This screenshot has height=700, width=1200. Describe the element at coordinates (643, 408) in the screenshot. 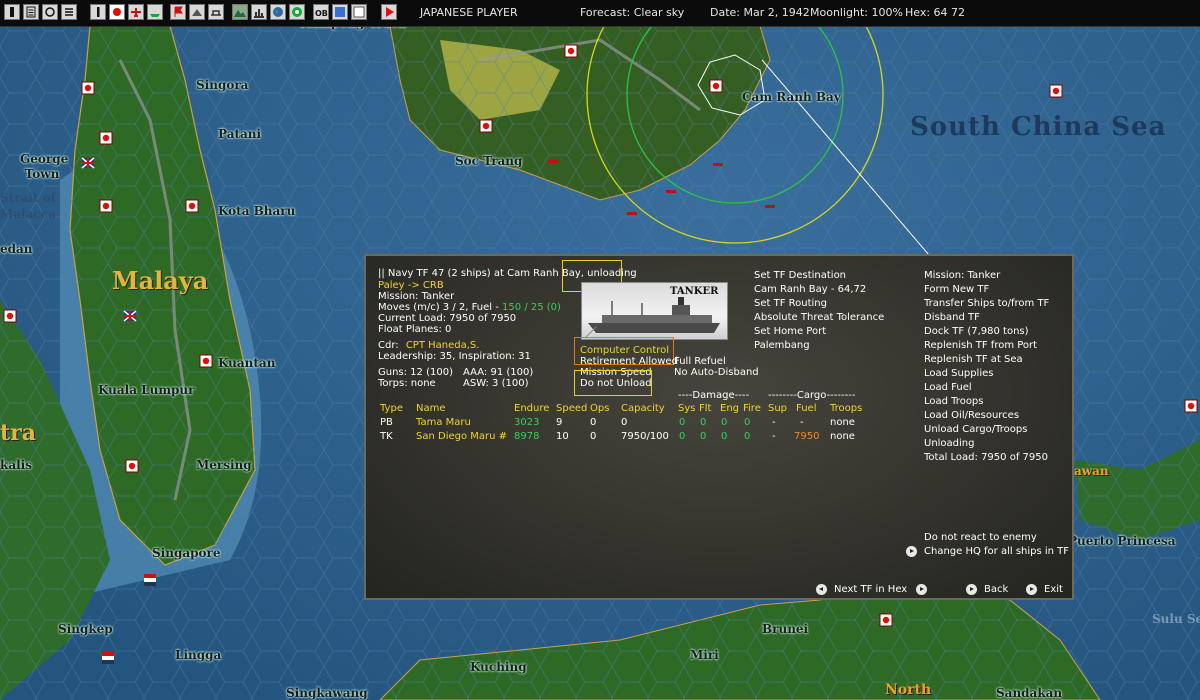

I see `col-capacity: Capacity` at that location.